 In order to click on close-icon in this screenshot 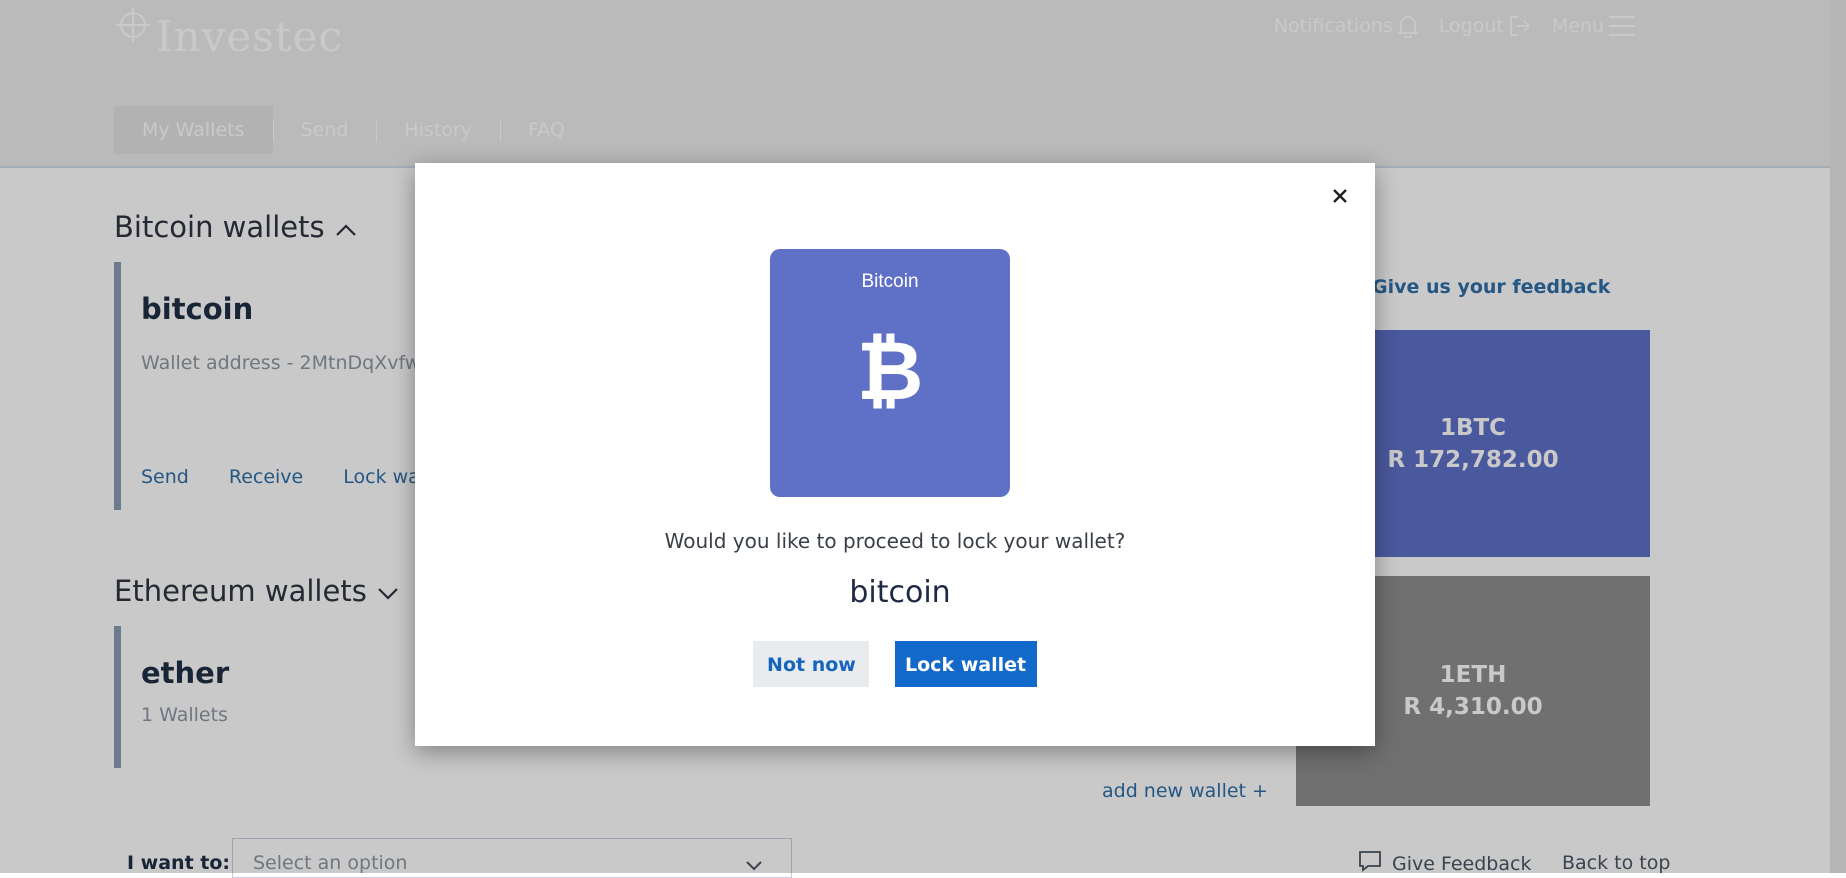, I will do `click(1340, 198)`.